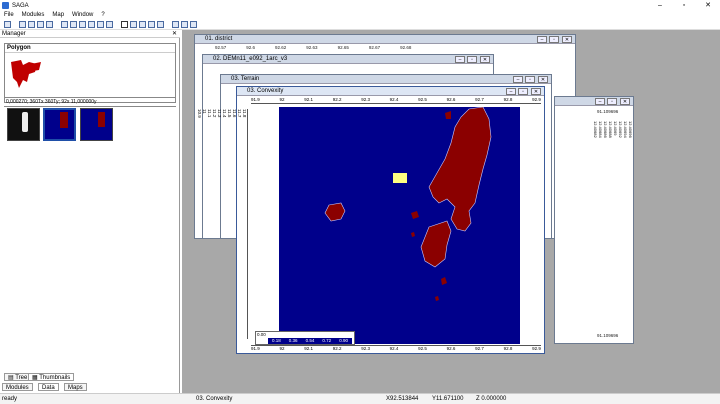 The width and height of the screenshot is (720, 404). What do you see at coordinates (133, 24) in the screenshot?
I see `zoom-icon` at bounding box center [133, 24].